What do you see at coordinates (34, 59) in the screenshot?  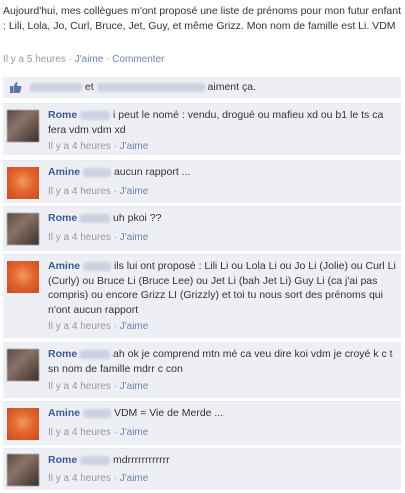 I see `post-time: Il y a 5 heures` at bounding box center [34, 59].